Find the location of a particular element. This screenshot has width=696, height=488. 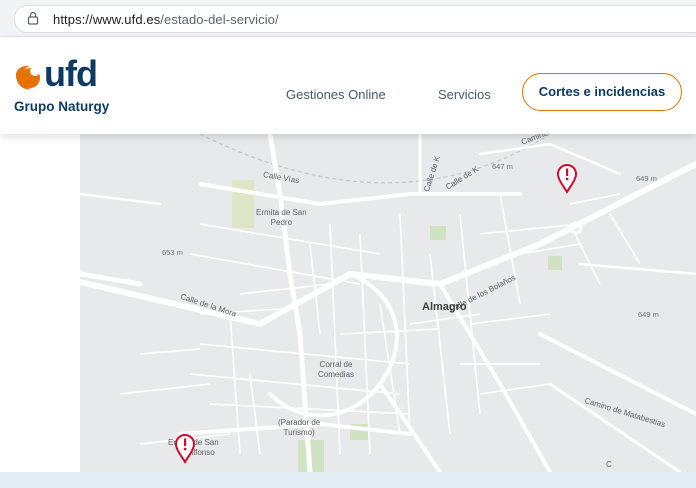

browser-toolbar: https://www.ufd.es/estado-del-servicio/ is located at coordinates (348, 18).